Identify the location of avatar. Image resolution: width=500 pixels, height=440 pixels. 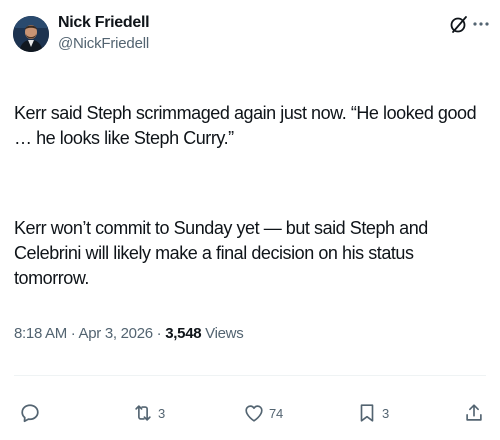
(31, 34).